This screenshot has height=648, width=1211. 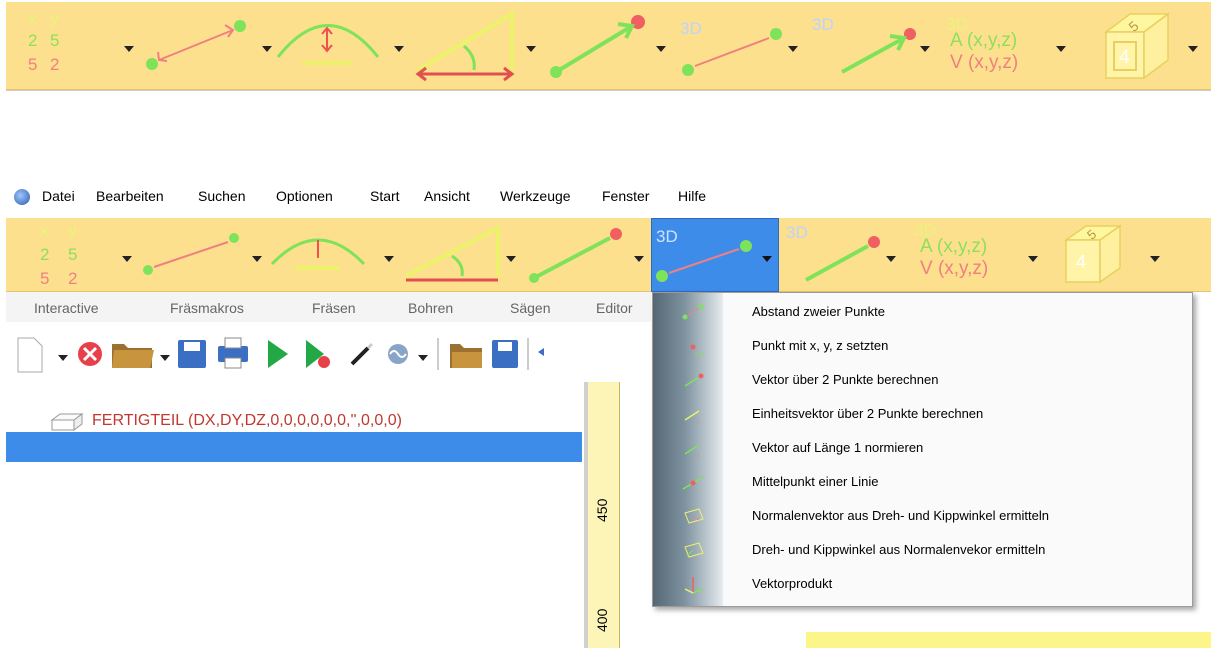 I want to click on tab-bohren: Bohren, so click(x=430, y=308).